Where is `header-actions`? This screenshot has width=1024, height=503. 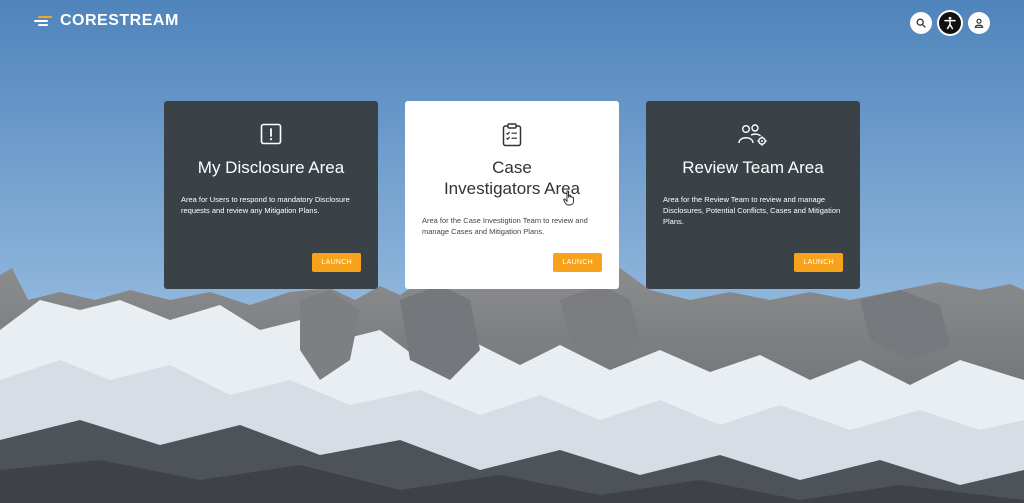
header-actions is located at coordinates (950, 23).